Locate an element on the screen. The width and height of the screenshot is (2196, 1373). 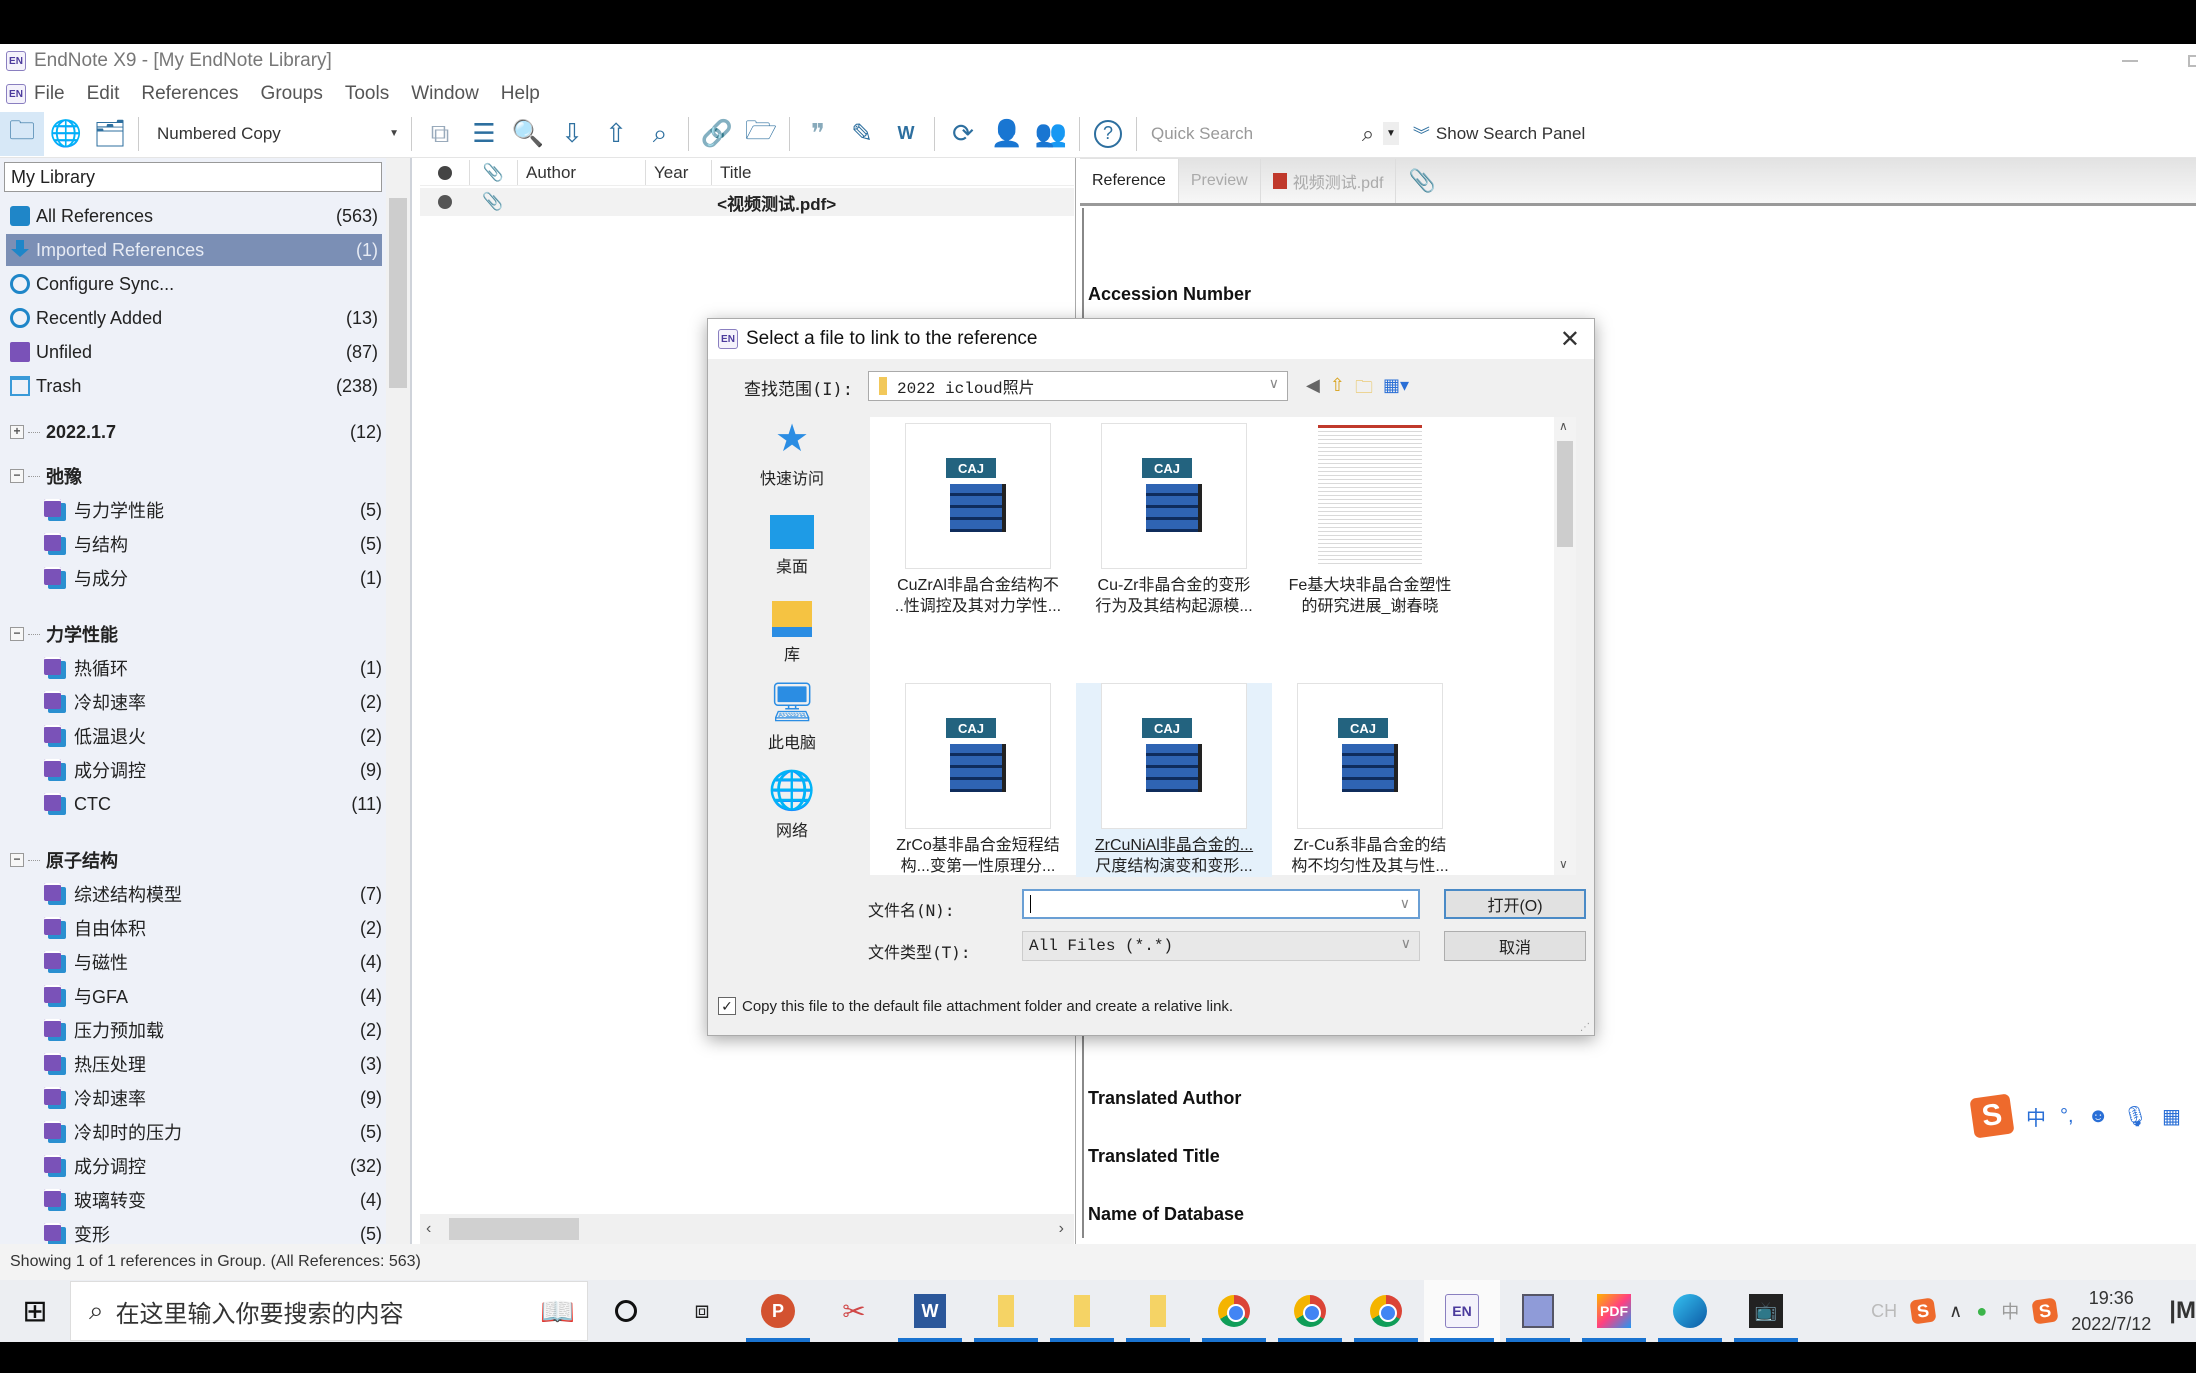
sync-button: ⟳ is located at coordinates (963, 134).